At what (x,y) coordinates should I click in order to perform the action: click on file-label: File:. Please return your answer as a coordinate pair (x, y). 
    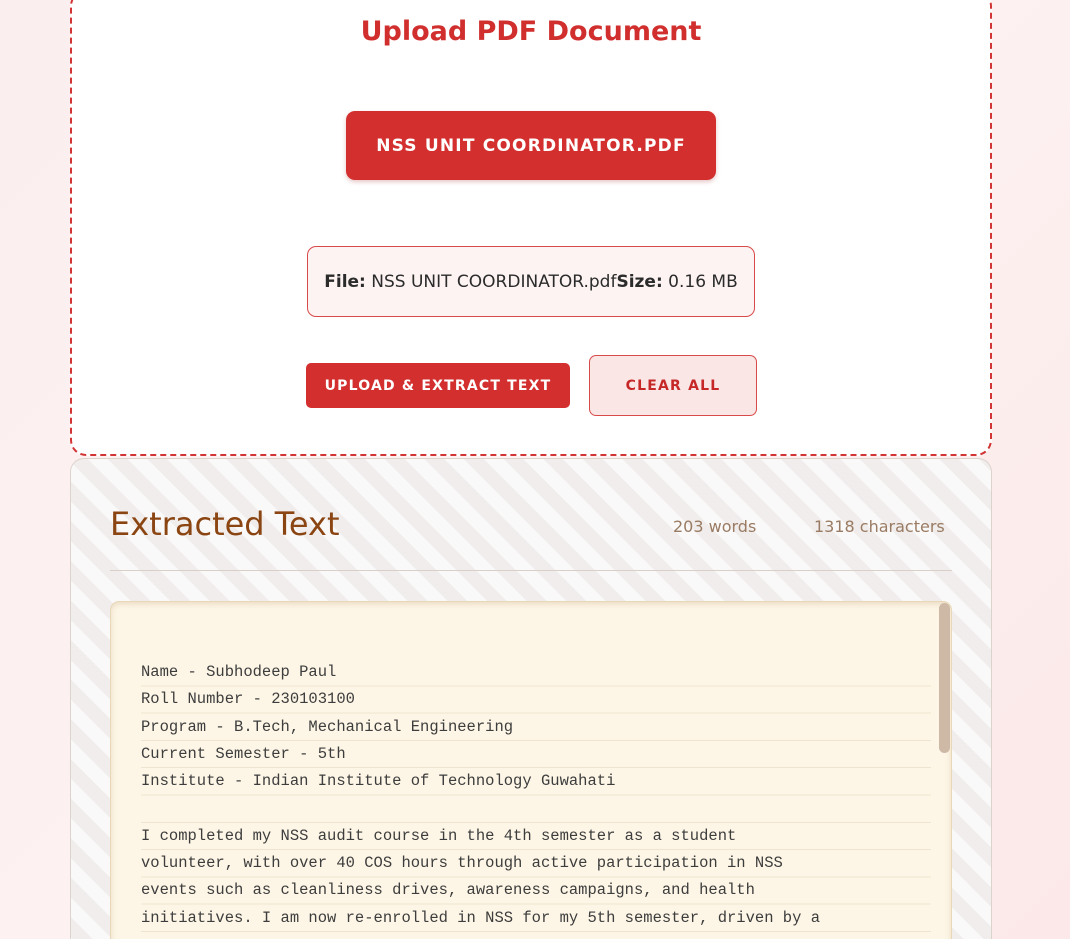
    Looking at the image, I should click on (345, 281).